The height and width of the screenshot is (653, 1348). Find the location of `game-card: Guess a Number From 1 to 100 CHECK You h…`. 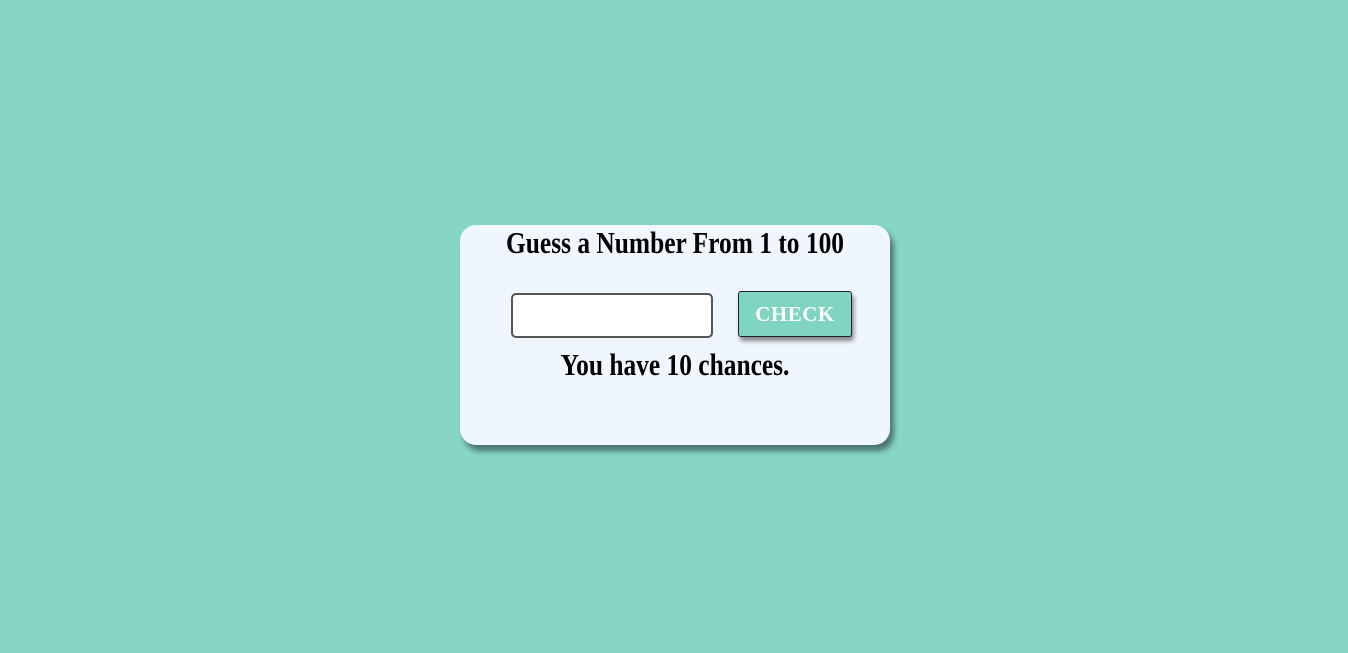

game-card: Guess a Number From 1 to 100 CHECK You h… is located at coordinates (675, 335).